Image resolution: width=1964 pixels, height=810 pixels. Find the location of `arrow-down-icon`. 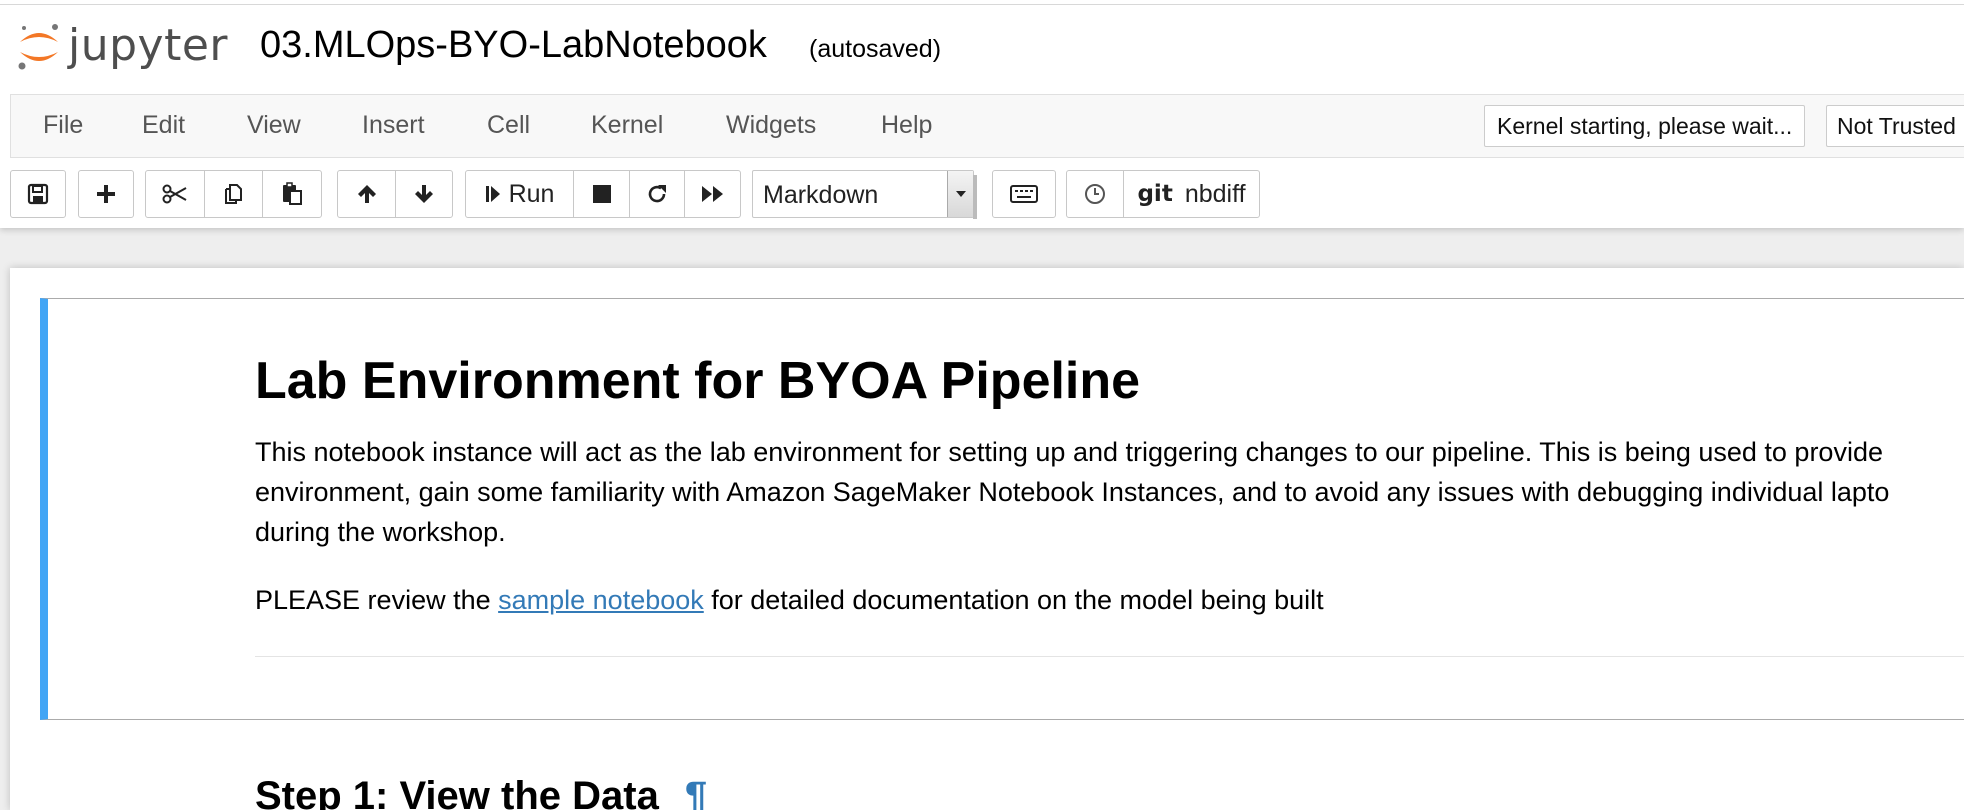

arrow-down-icon is located at coordinates (424, 194).